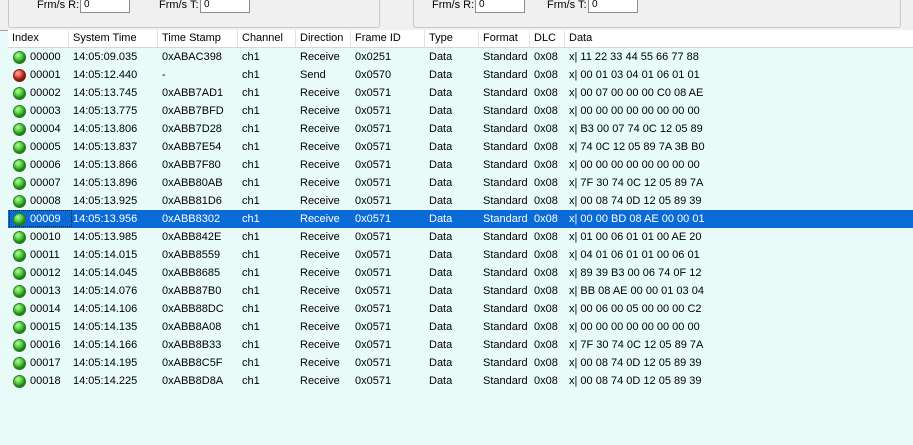  Describe the element at coordinates (373, 57) in the screenshot. I see `cell-frame-id: 0x0251` at that location.